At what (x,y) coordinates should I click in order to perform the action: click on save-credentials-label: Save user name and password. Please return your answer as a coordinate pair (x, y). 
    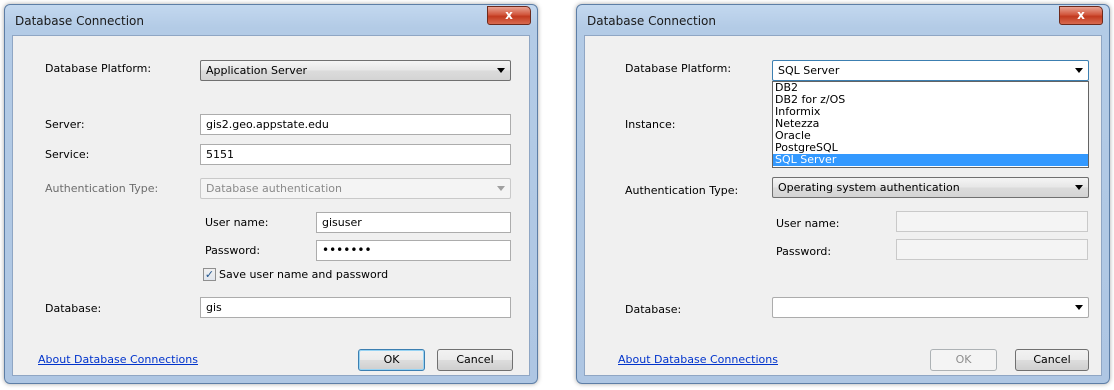
    Looking at the image, I should click on (304, 274).